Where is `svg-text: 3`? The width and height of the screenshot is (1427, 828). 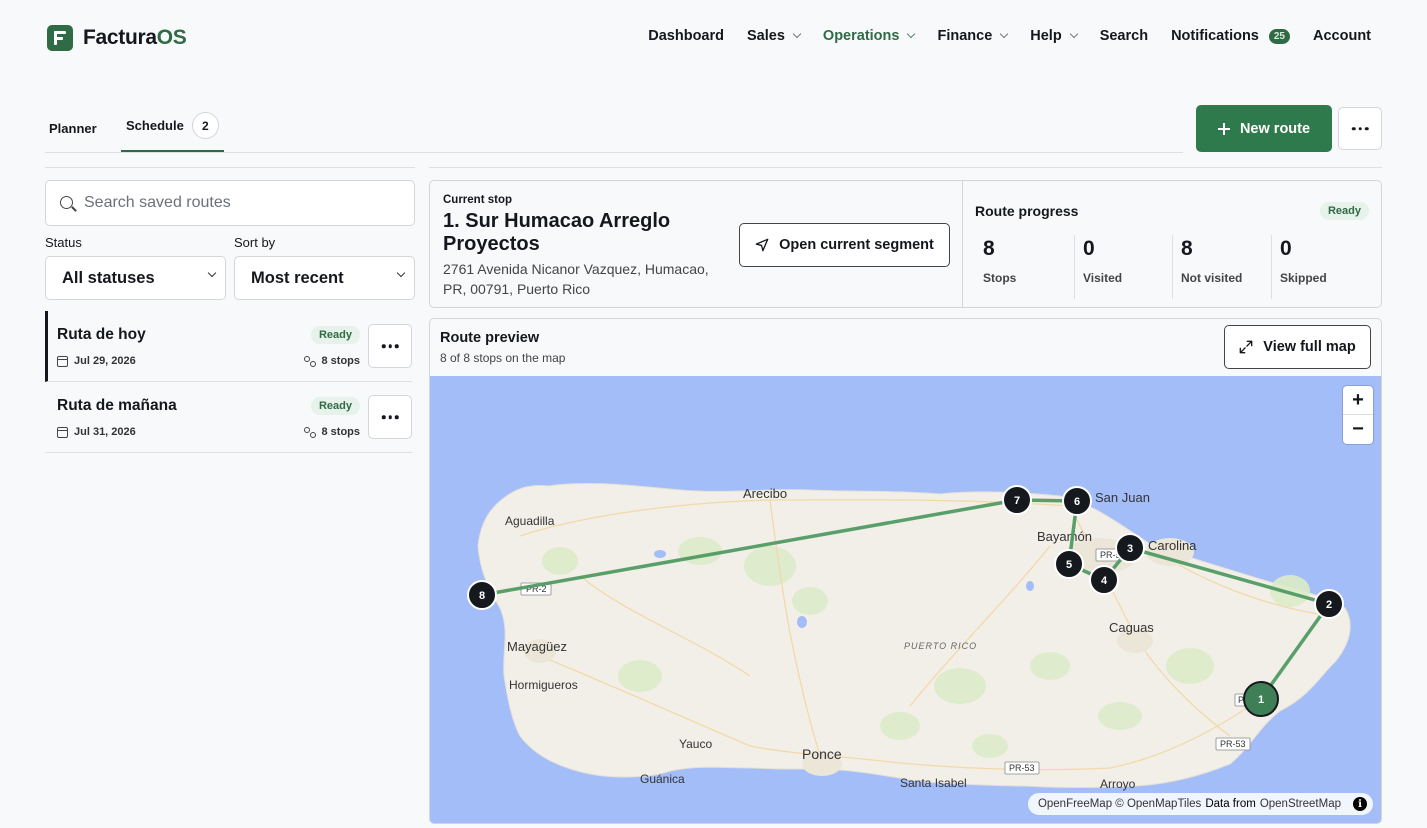
svg-text: 3 is located at coordinates (1130, 549).